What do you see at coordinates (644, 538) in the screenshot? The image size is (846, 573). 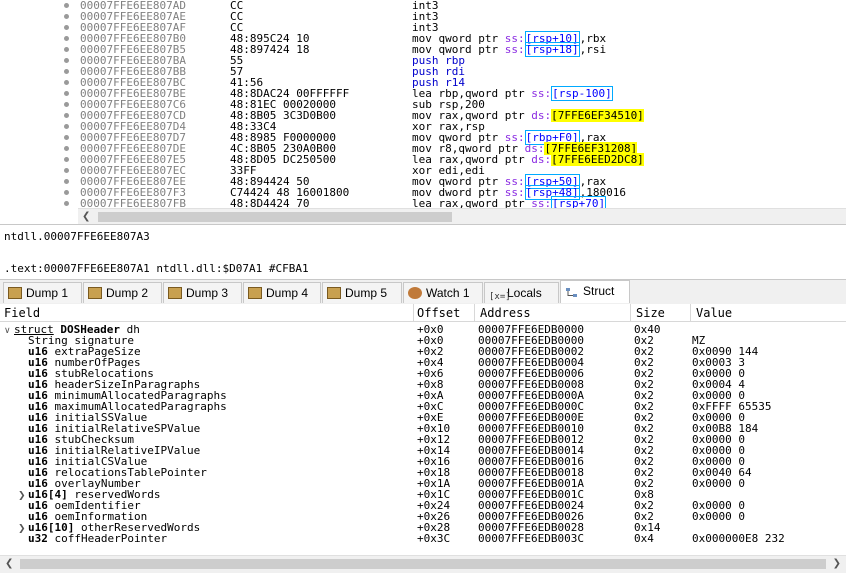 I see `size-cell: 0x4` at bounding box center [644, 538].